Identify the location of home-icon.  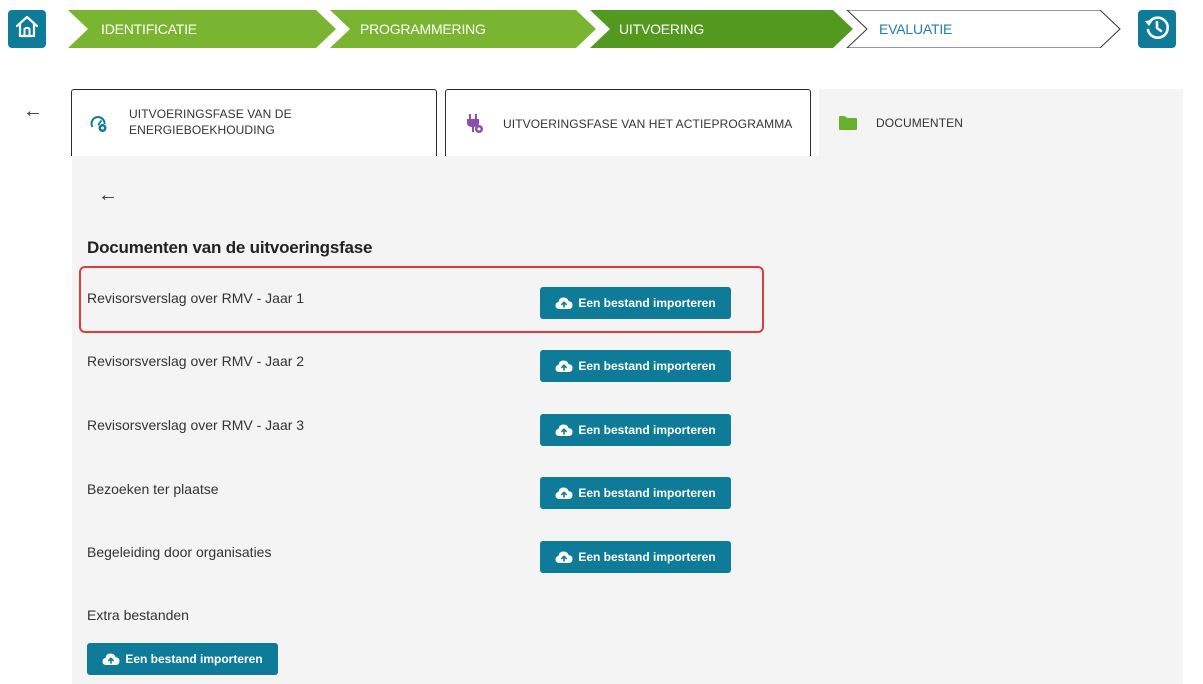
(27, 29).